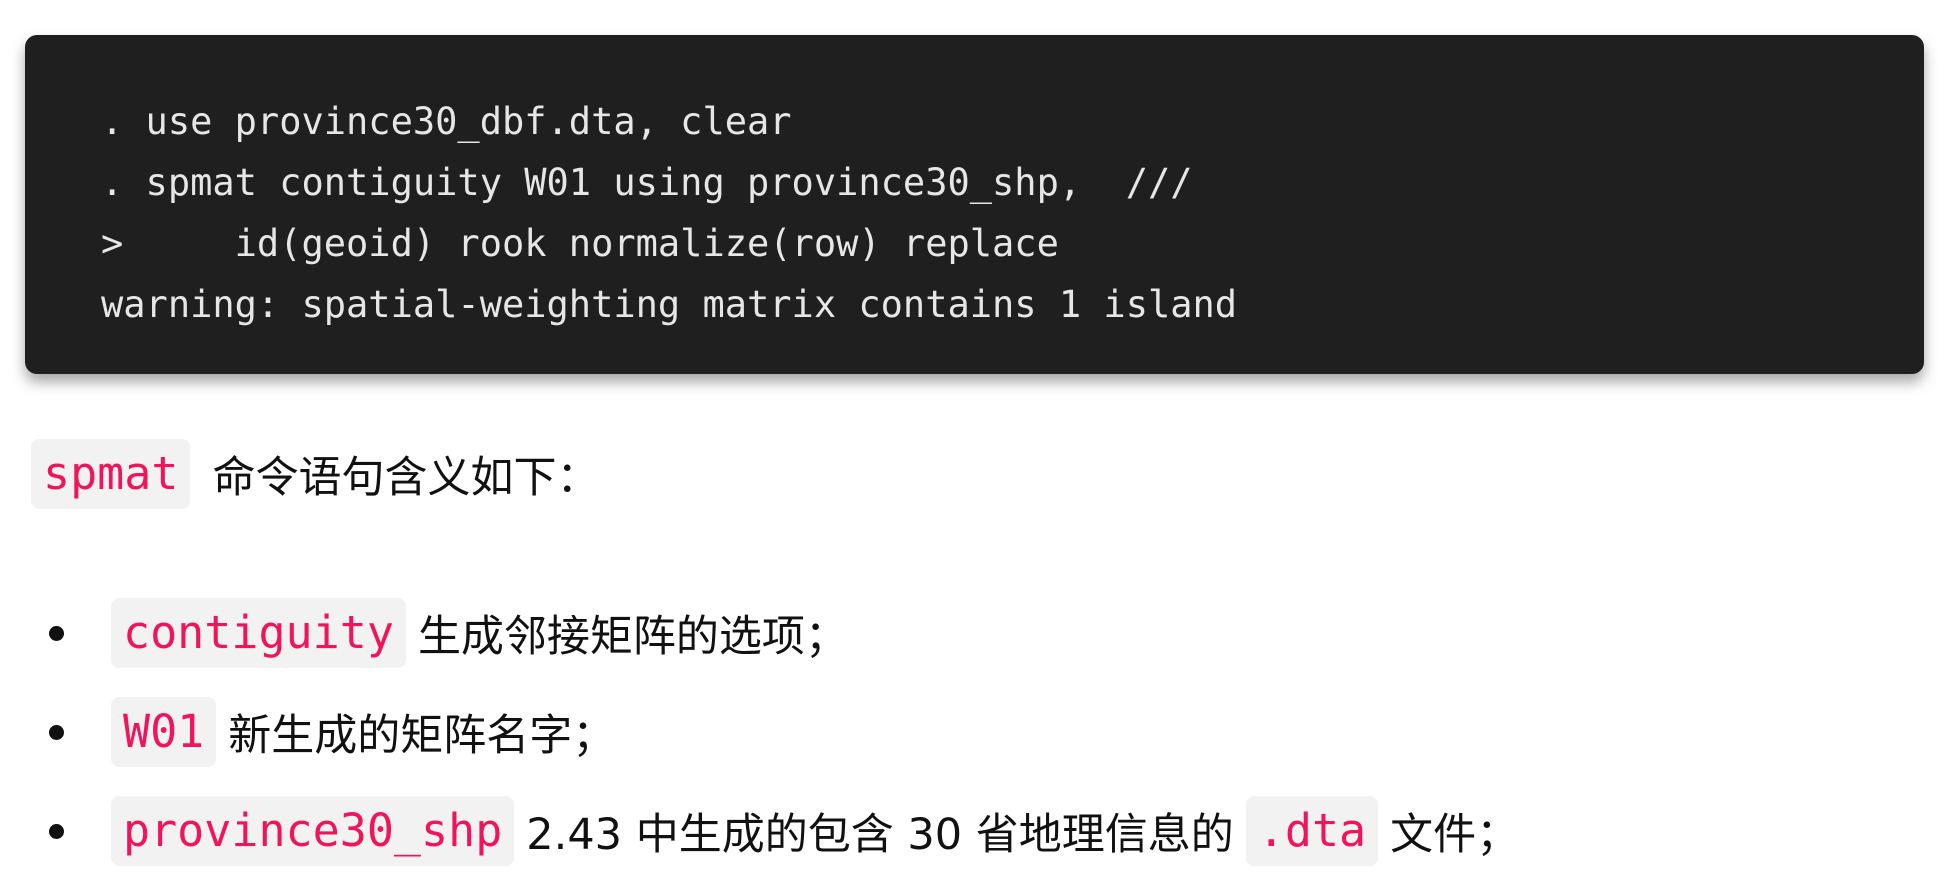 The width and height of the screenshot is (1938, 895). I want to click on list-item: W01 新生成的矩阵名字；, so click(759, 732).